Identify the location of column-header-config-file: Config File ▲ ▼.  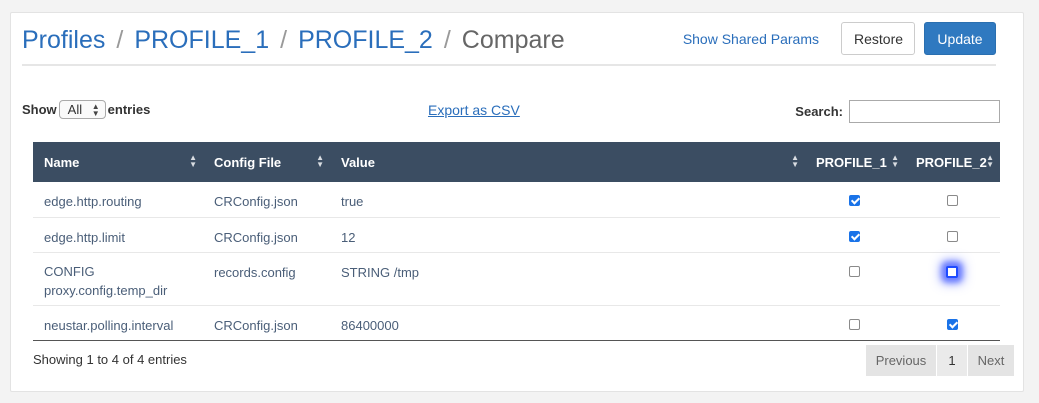
(266, 162).